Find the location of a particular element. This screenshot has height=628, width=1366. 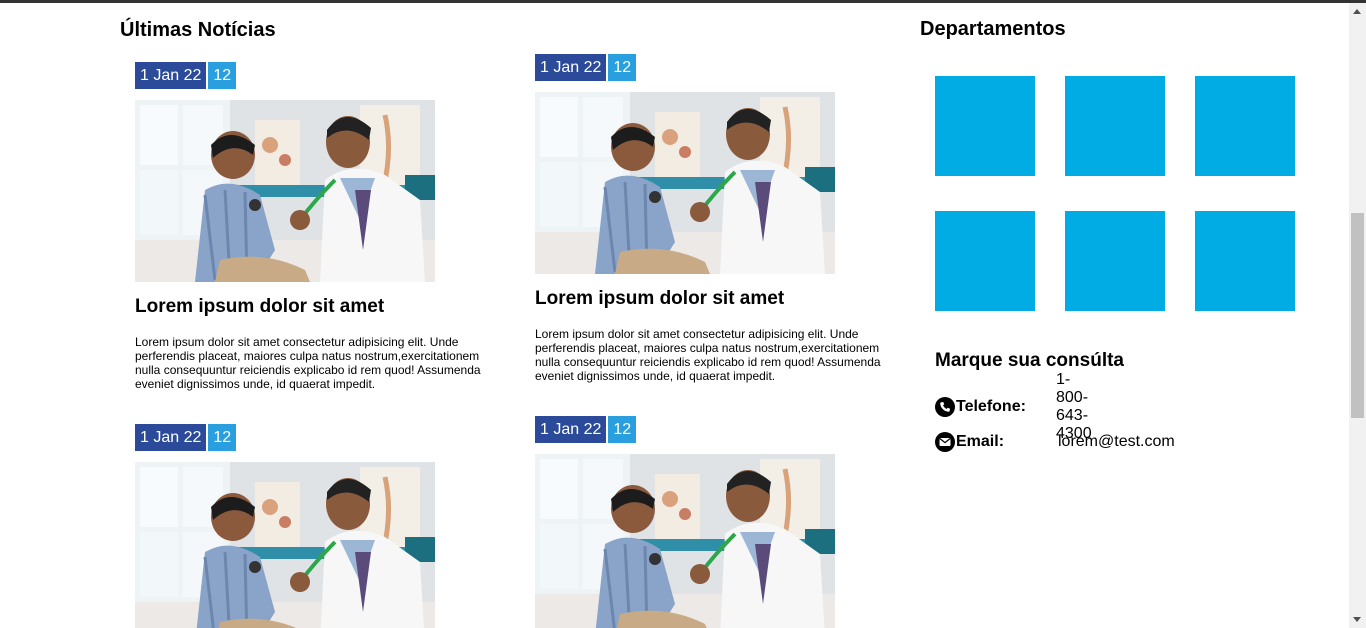

phone-row: Telefone: 1-800-643-4300 is located at coordinates (1013, 406).